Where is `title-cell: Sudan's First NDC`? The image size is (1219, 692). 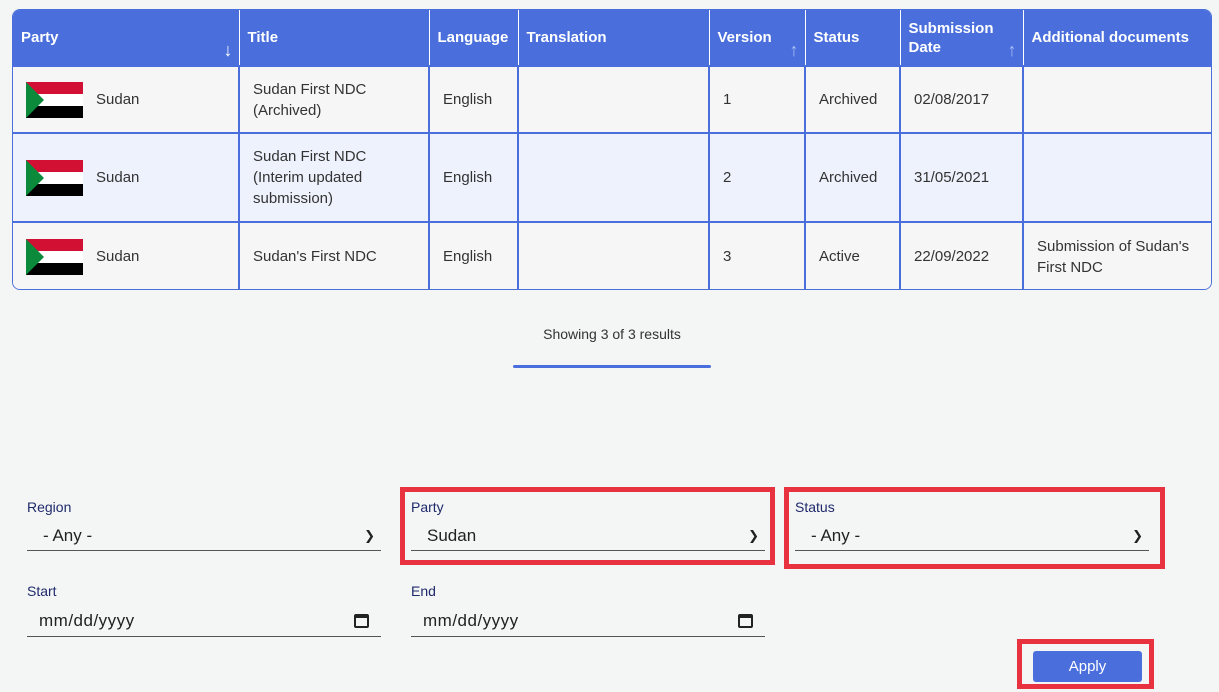
title-cell: Sudan's First NDC is located at coordinates (334, 255).